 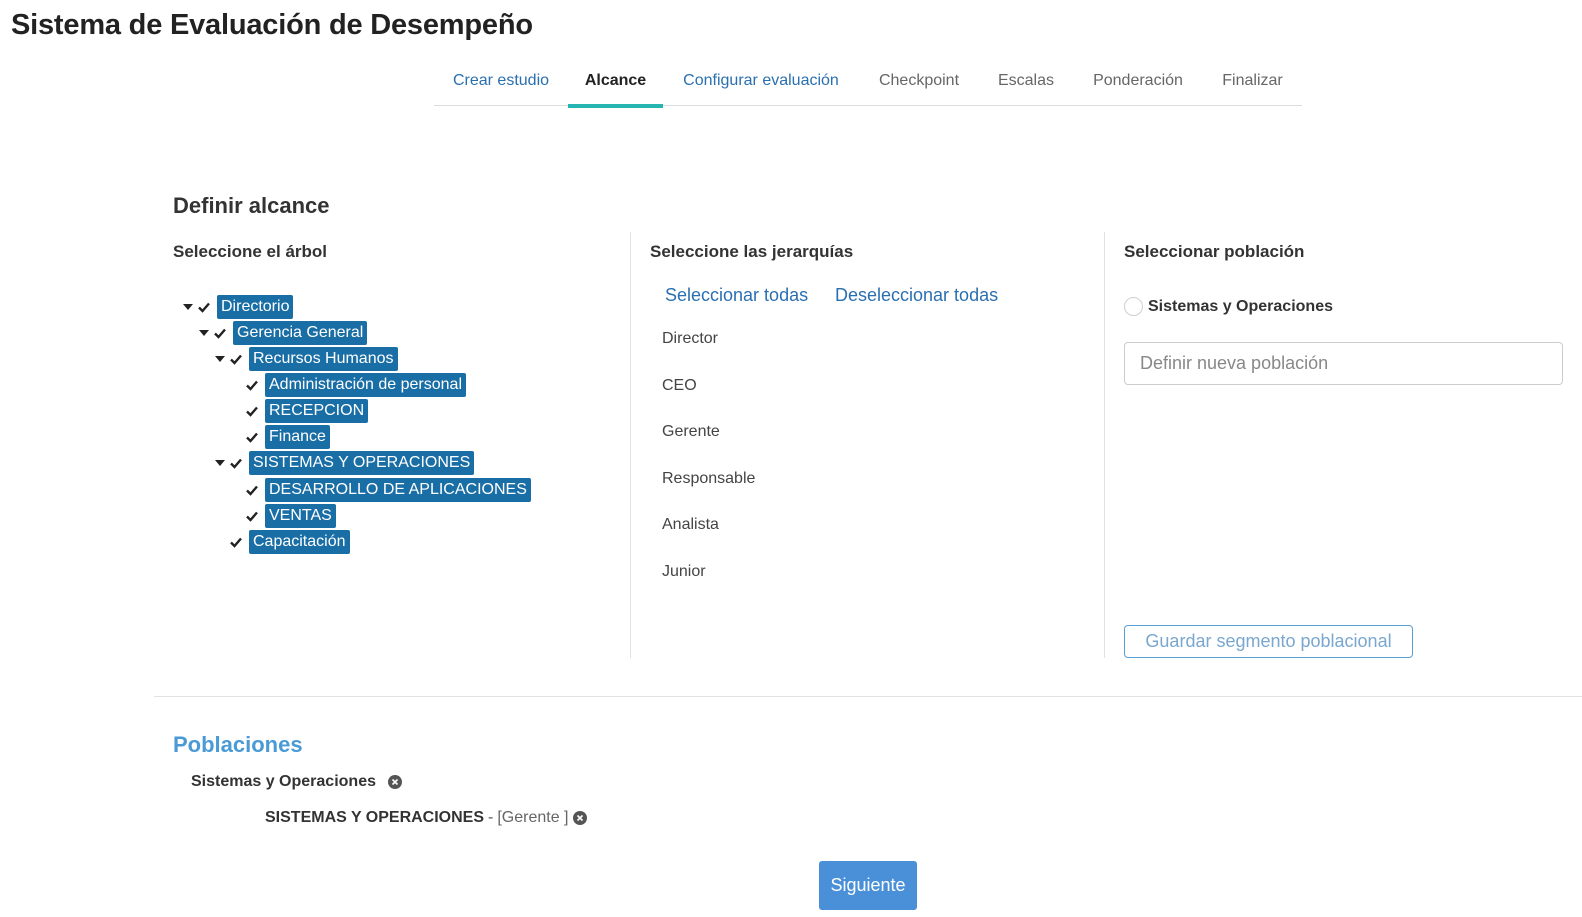 What do you see at coordinates (250, 251) in the screenshot?
I see `tree-heading: Seleccione el árbol` at bounding box center [250, 251].